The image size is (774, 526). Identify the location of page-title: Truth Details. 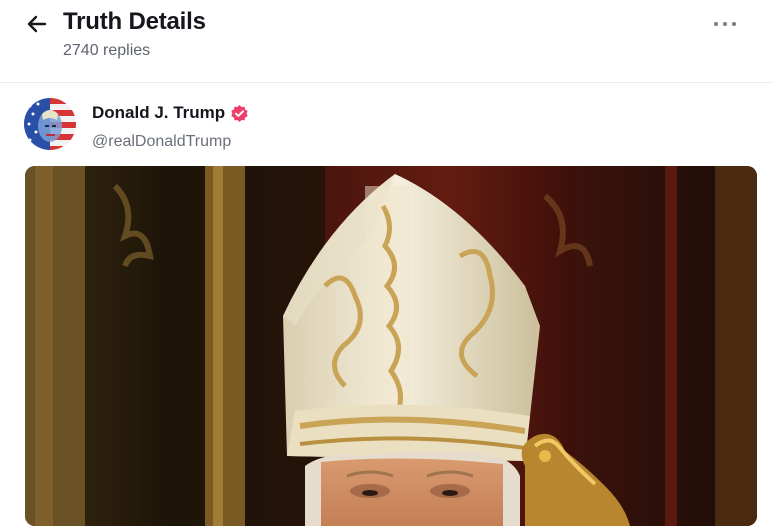
(134, 21).